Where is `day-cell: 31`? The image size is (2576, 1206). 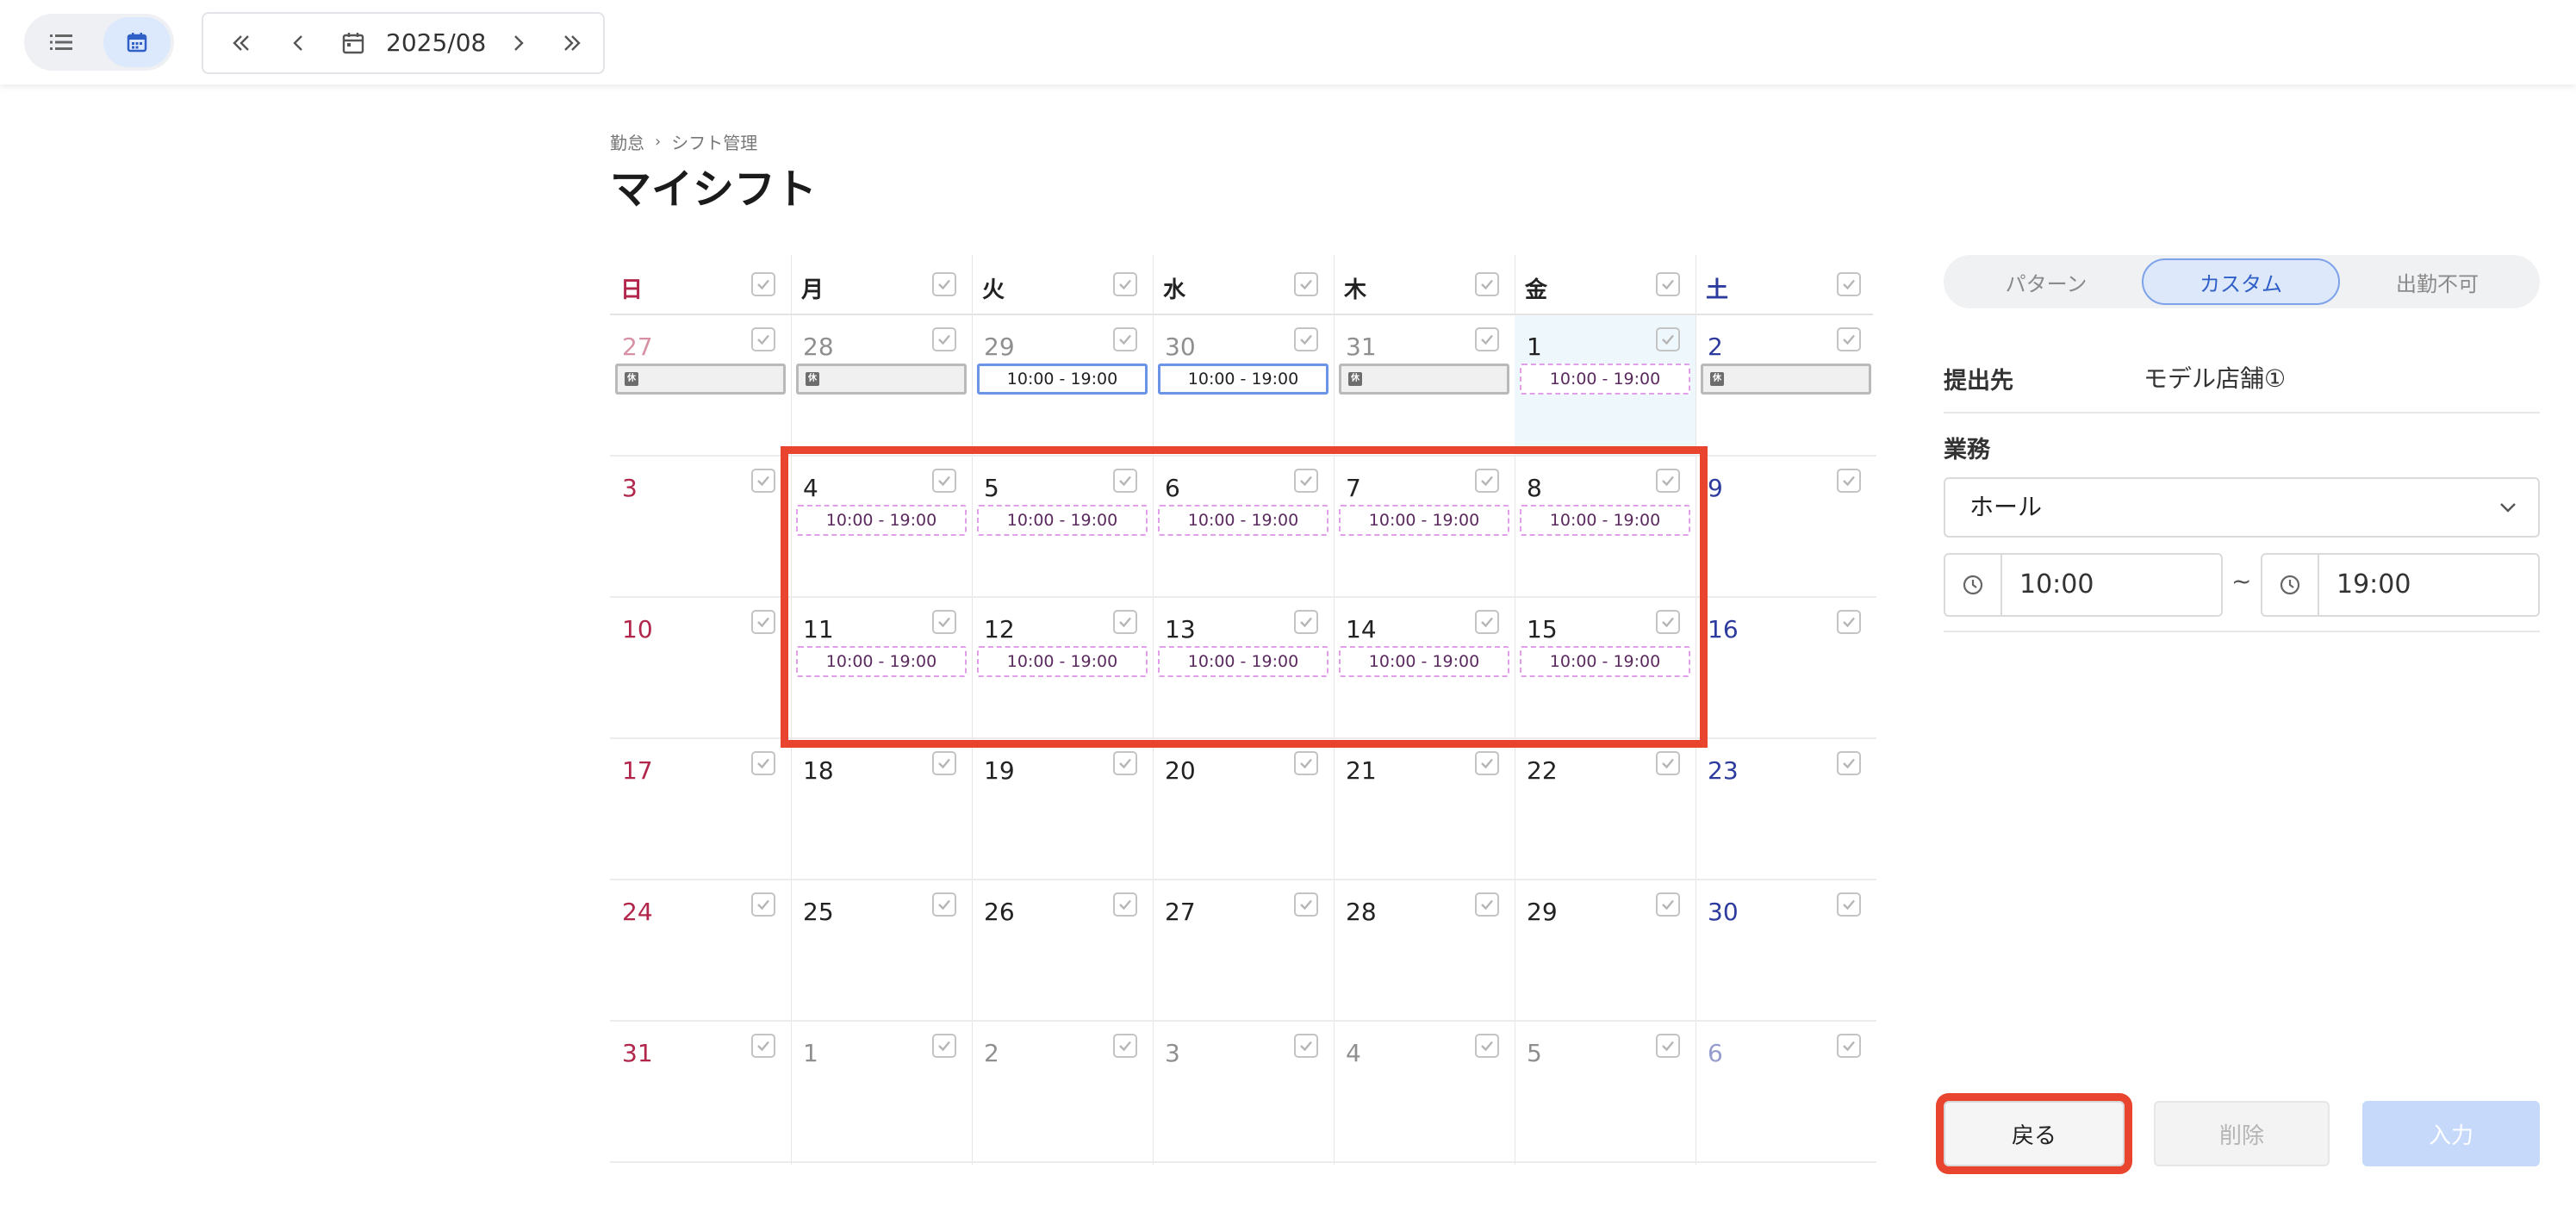 day-cell: 31 is located at coordinates (701, 1092).